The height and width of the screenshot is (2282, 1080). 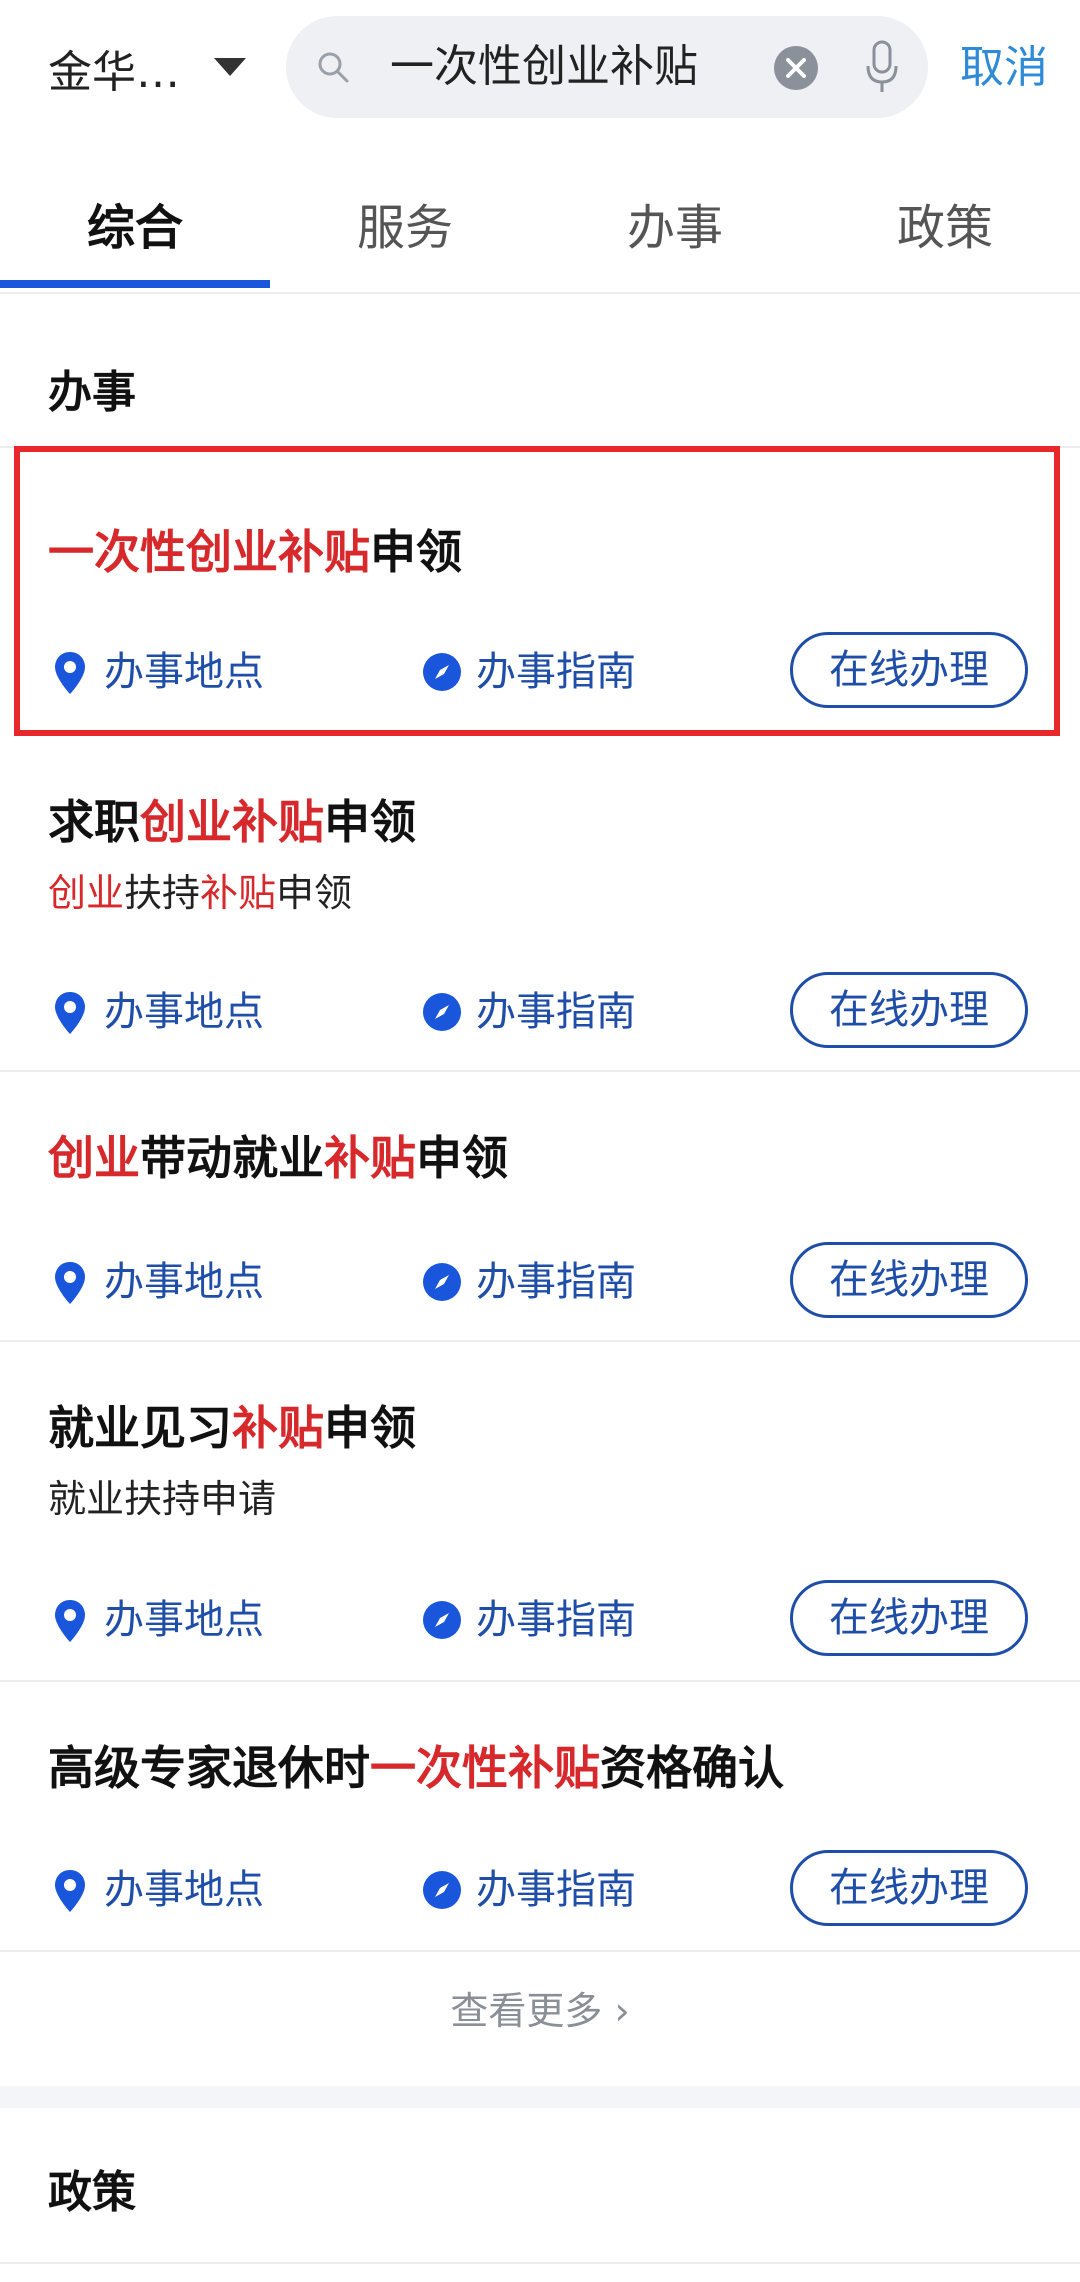 What do you see at coordinates (537, 591) in the screenshot?
I see `annotation-frame` at bounding box center [537, 591].